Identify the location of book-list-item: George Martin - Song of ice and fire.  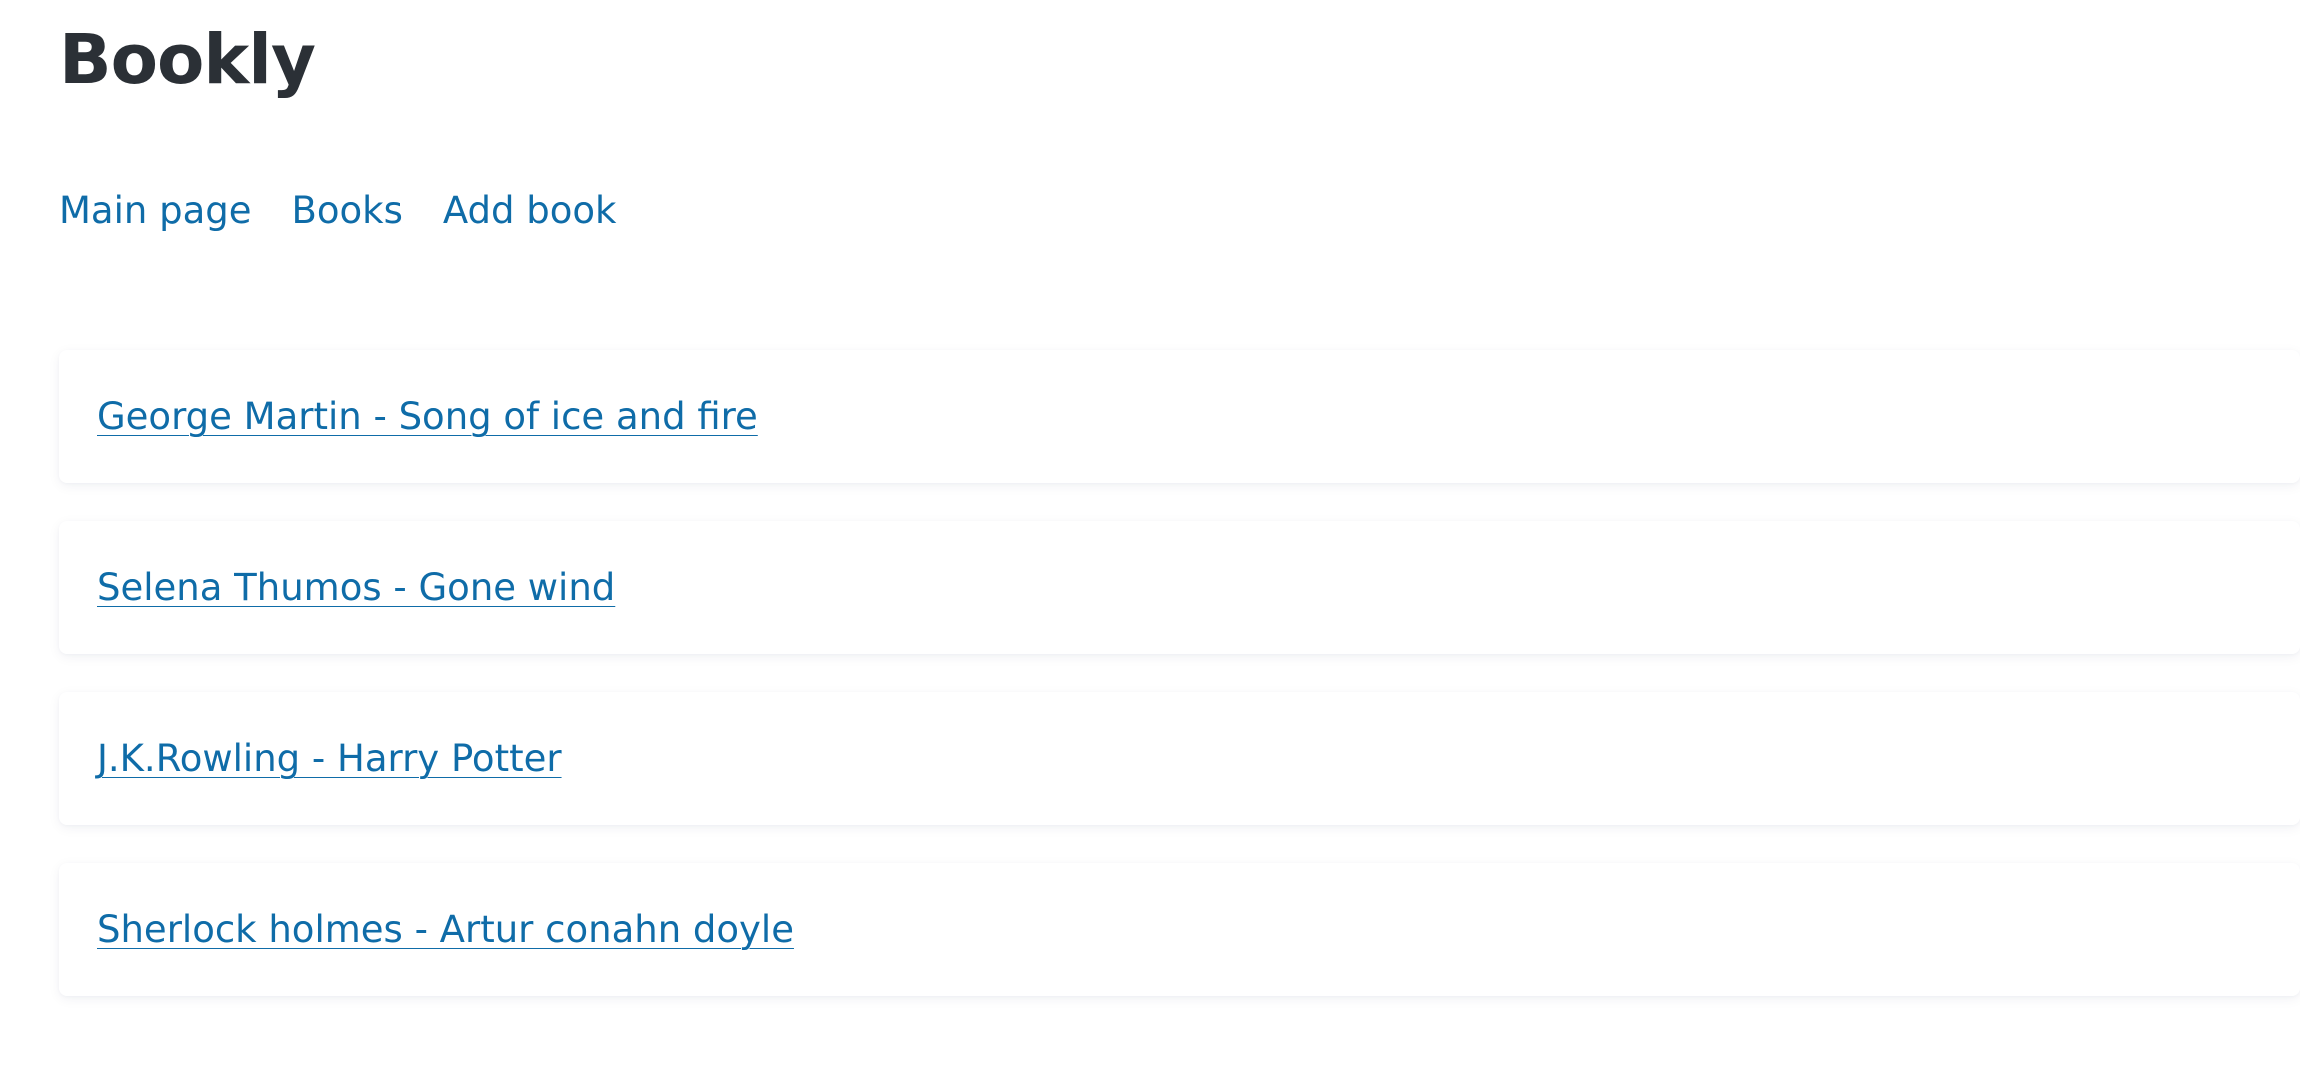
(1179, 416).